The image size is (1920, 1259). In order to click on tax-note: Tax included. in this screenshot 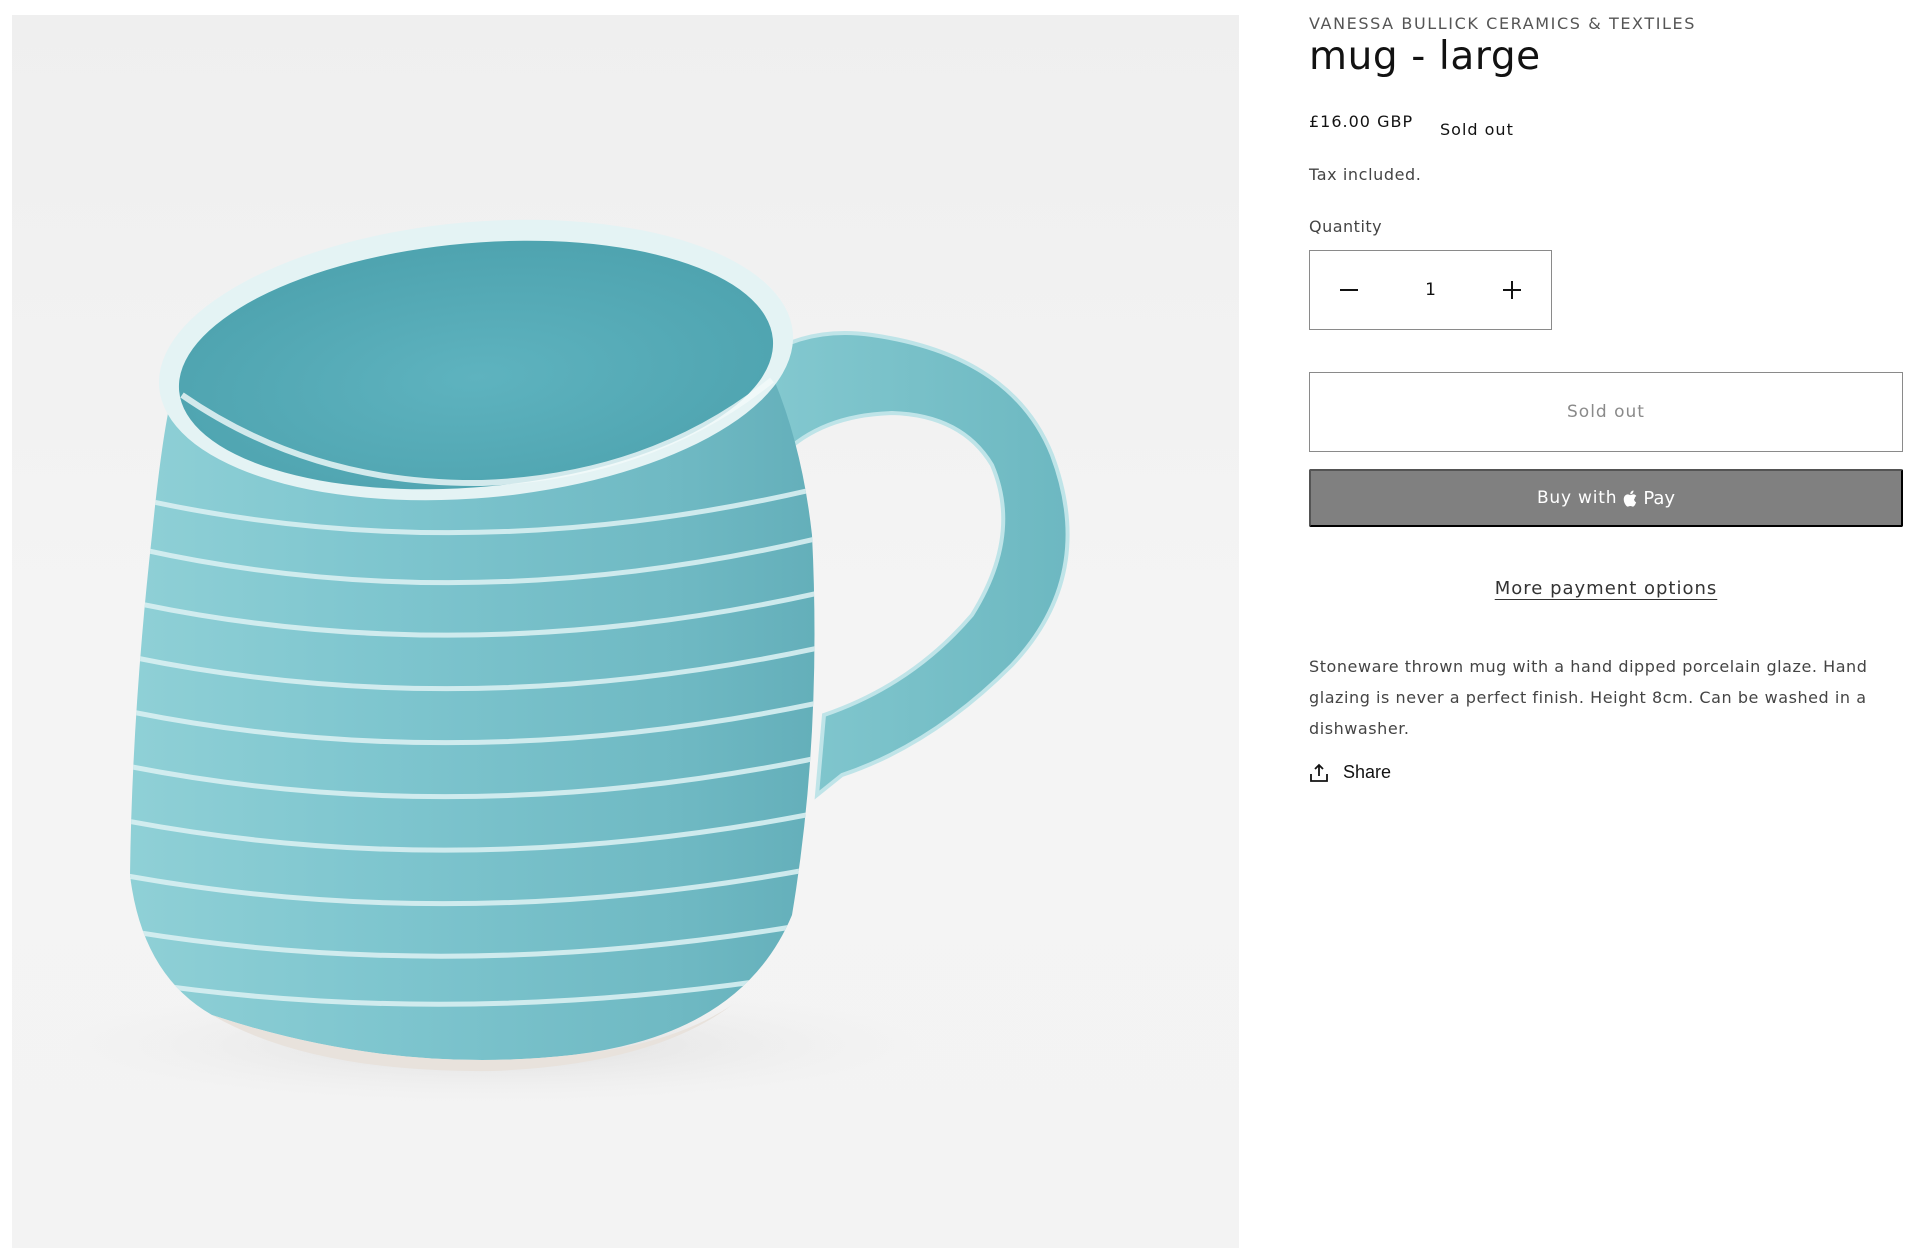, I will do `click(1365, 174)`.